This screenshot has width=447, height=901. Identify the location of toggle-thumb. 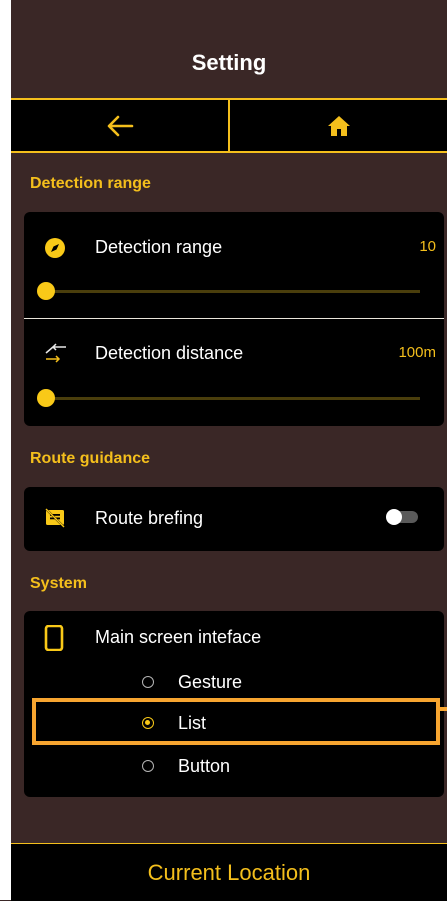
(394, 517).